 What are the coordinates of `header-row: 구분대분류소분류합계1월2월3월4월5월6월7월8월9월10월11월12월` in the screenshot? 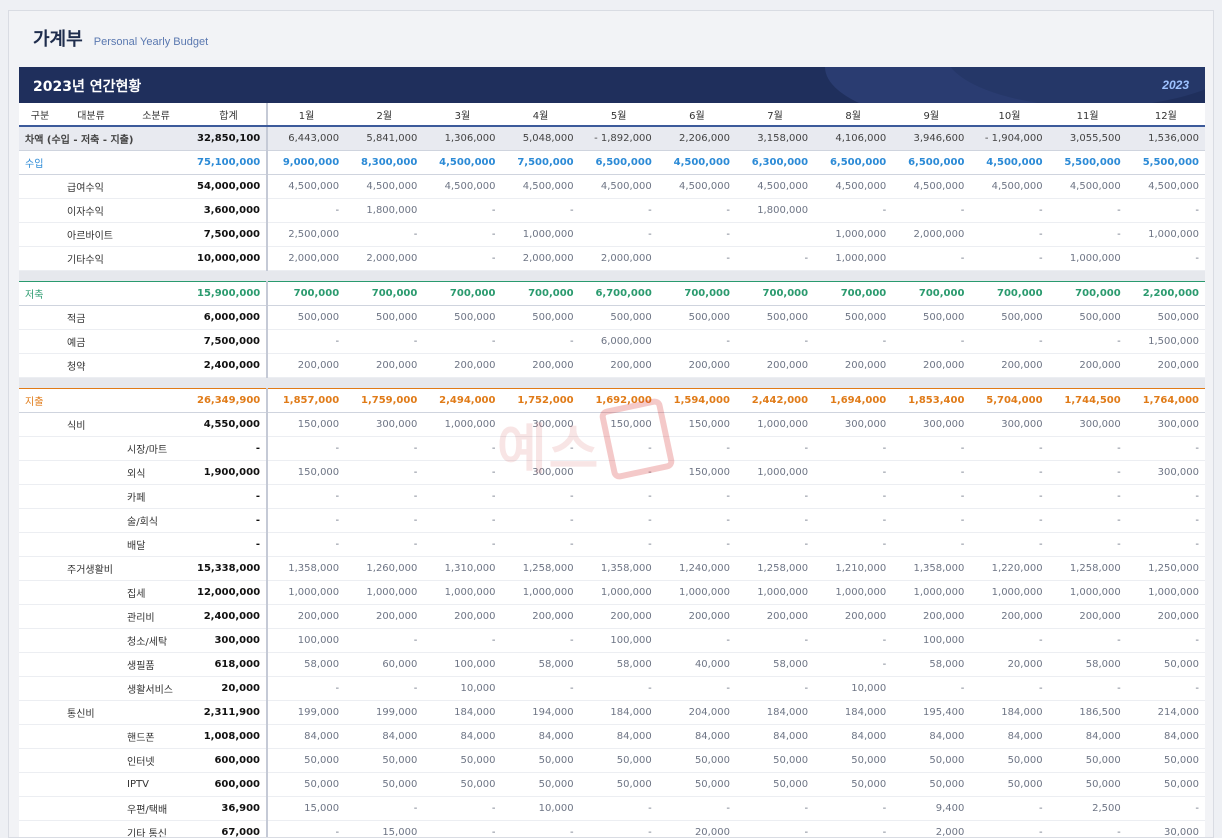 It's located at (612, 114).